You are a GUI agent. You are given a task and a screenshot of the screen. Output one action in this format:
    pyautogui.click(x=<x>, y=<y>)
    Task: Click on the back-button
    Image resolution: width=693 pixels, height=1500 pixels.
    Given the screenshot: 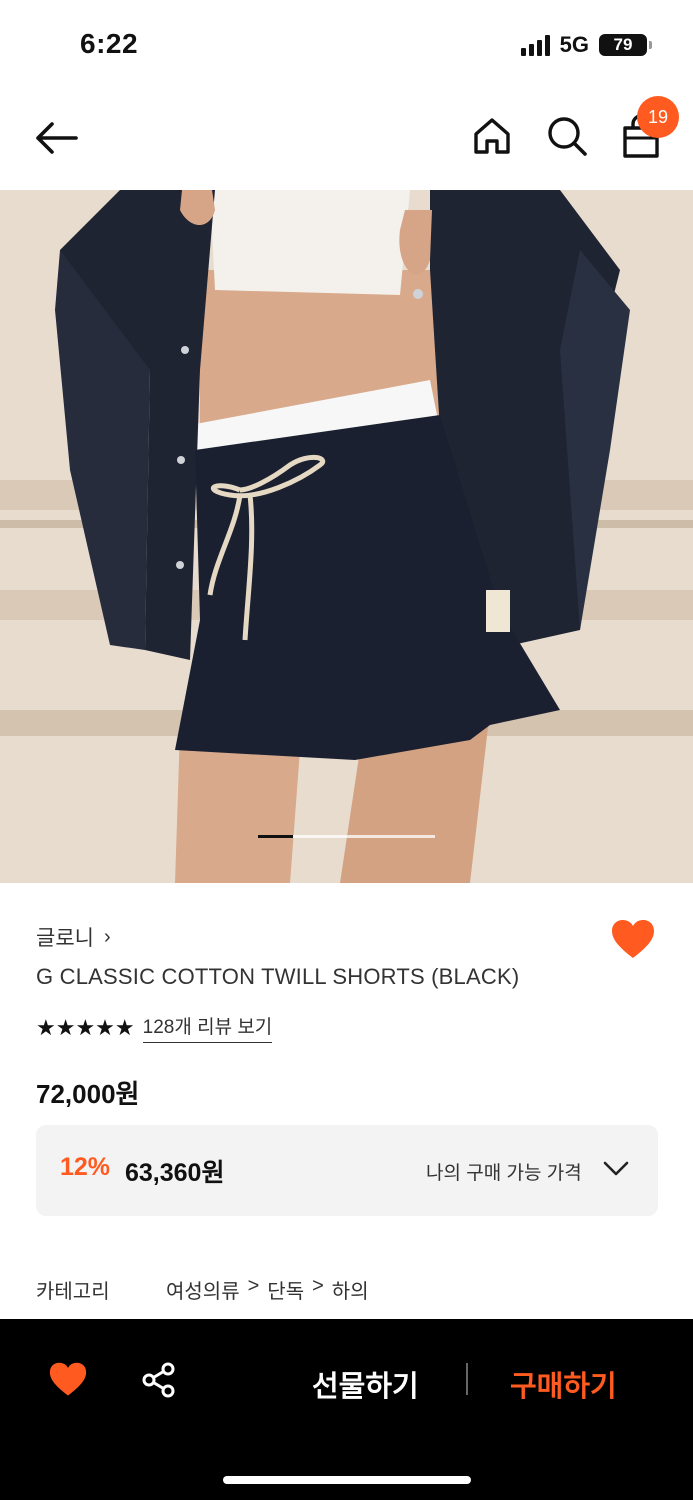 What is the action you would take?
    pyautogui.click(x=56, y=138)
    